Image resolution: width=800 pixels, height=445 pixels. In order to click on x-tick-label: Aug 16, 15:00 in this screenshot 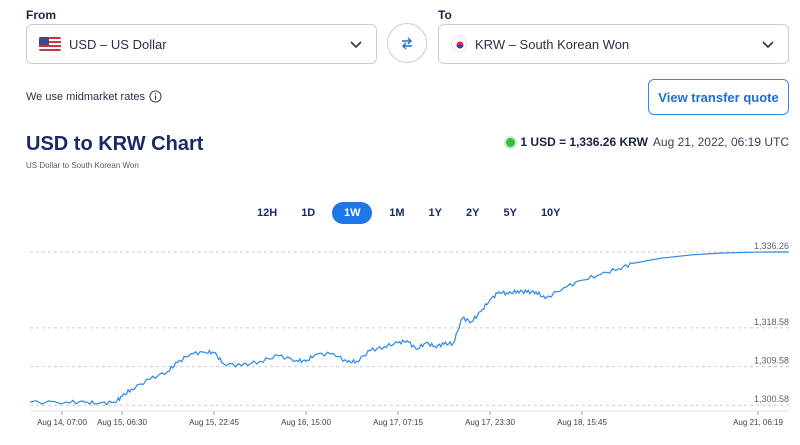, I will do `click(306, 422)`.